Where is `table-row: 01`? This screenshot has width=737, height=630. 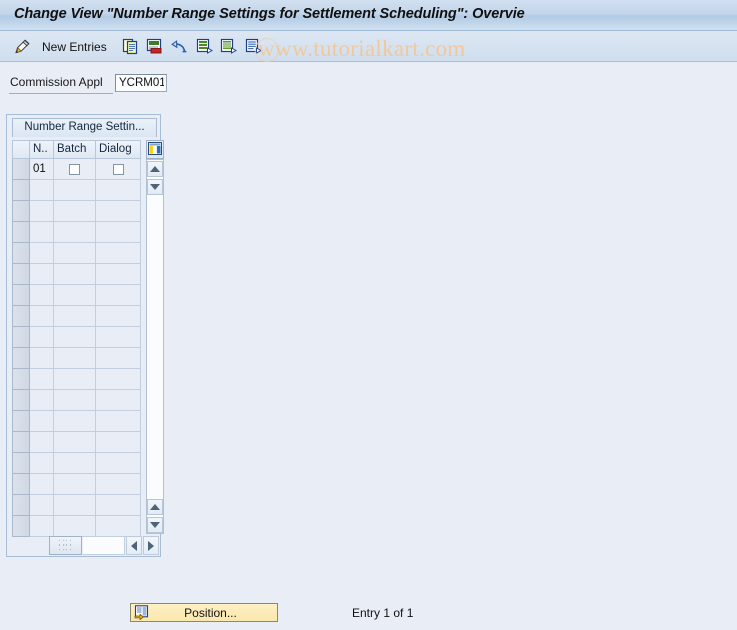
table-row: 01 is located at coordinates (84, 169).